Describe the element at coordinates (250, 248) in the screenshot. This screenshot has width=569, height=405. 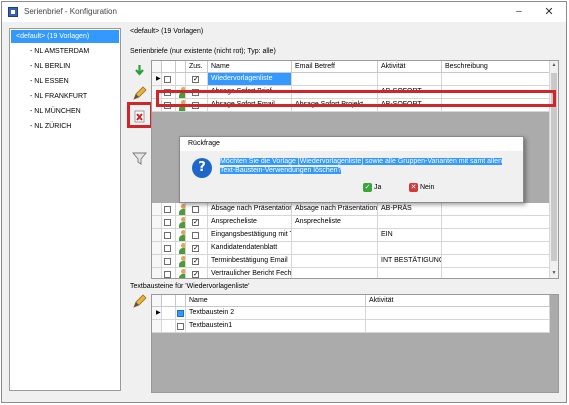
I see `template-name: Kandidatendatenblatt` at that location.